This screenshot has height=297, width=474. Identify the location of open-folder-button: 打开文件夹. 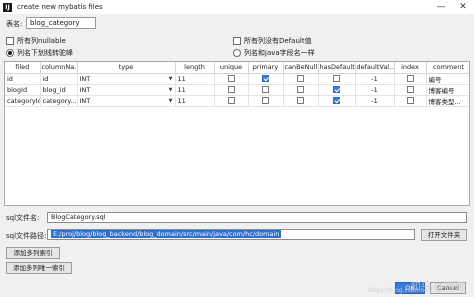
(444, 235).